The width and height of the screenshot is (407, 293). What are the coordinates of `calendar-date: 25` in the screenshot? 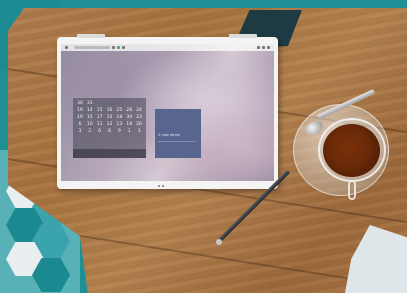 It's located at (119, 110).